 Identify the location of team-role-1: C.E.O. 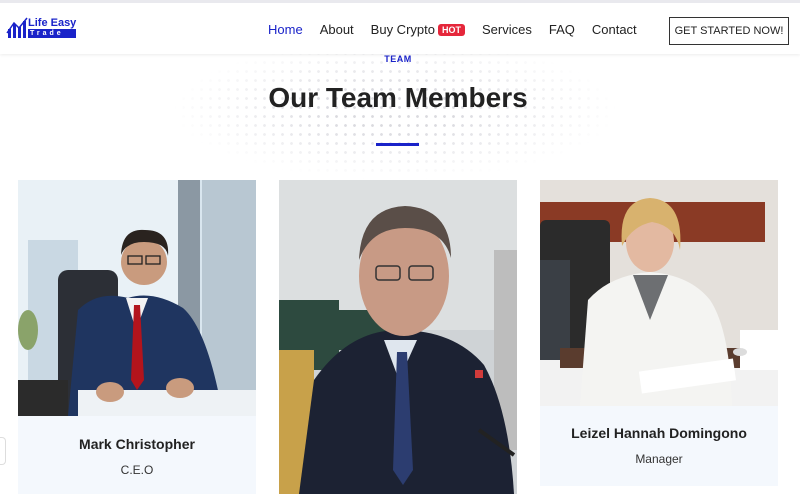
(137, 470).